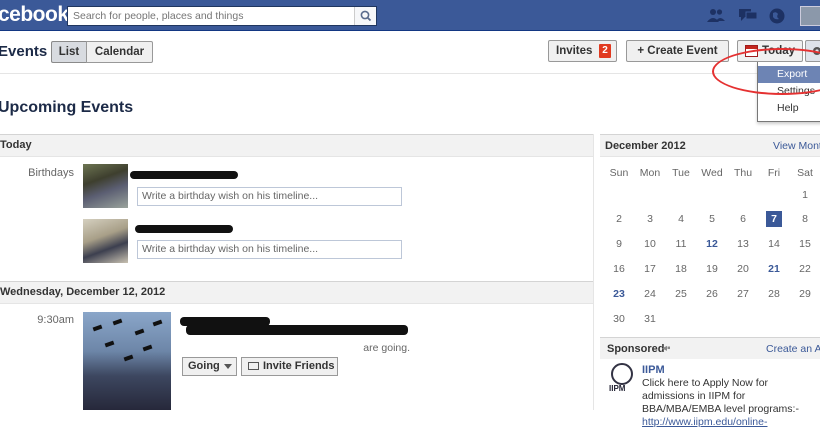 The width and height of the screenshot is (820, 429). Describe the element at coordinates (774, 294) in the screenshot. I see `calendar-day: 28` at that location.